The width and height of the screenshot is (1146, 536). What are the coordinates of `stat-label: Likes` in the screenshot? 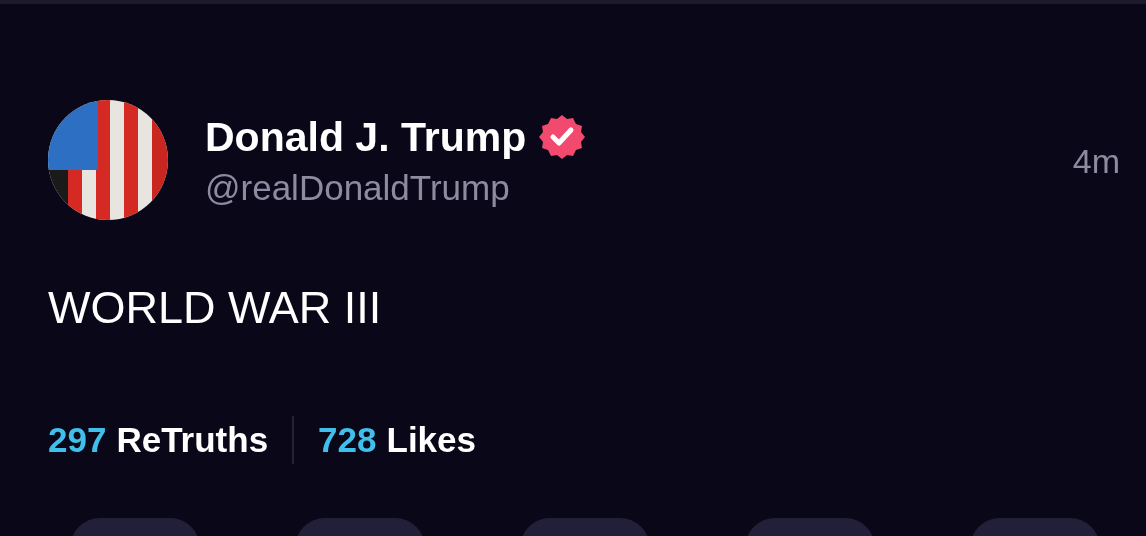 It's located at (431, 440).